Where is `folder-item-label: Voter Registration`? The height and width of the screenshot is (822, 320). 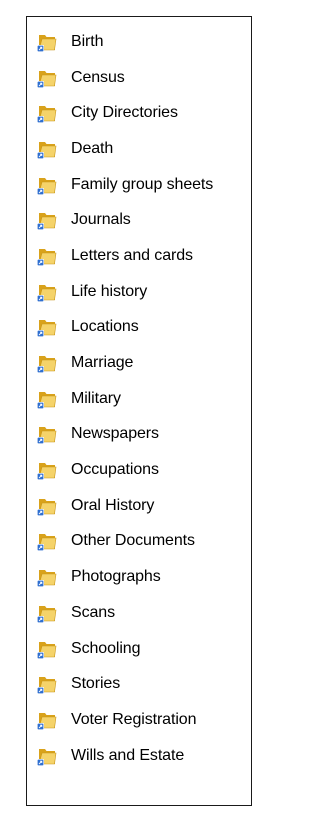
folder-item-label: Voter Registration is located at coordinates (134, 719).